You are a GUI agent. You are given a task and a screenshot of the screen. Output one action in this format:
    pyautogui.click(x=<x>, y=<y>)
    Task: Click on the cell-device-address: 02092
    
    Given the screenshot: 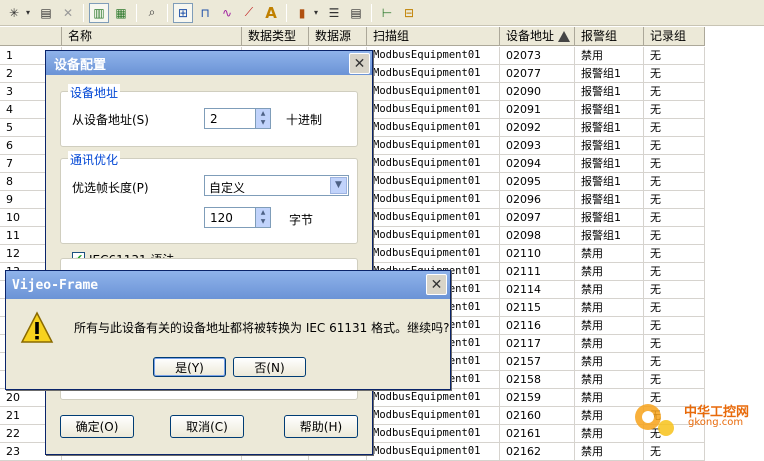 What is the action you would take?
    pyautogui.click(x=537, y=128)
    